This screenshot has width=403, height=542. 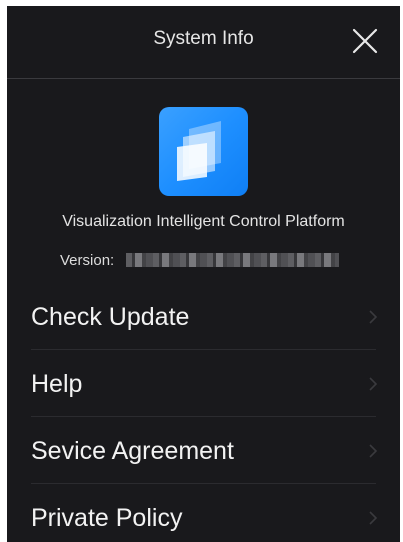 I want to click on menu-item-label: Private Policy, so click(x=107, y=518).